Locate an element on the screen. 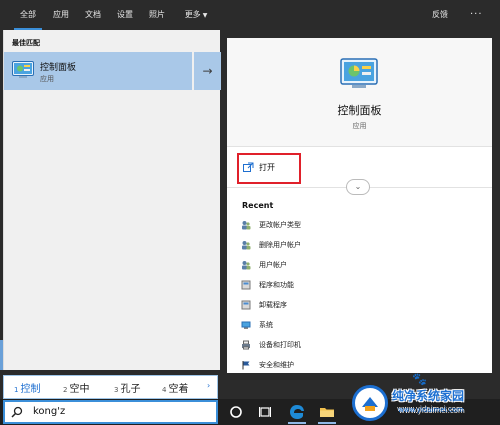  taskbar-search-box: kong'z is located at coordinates (110, 412).